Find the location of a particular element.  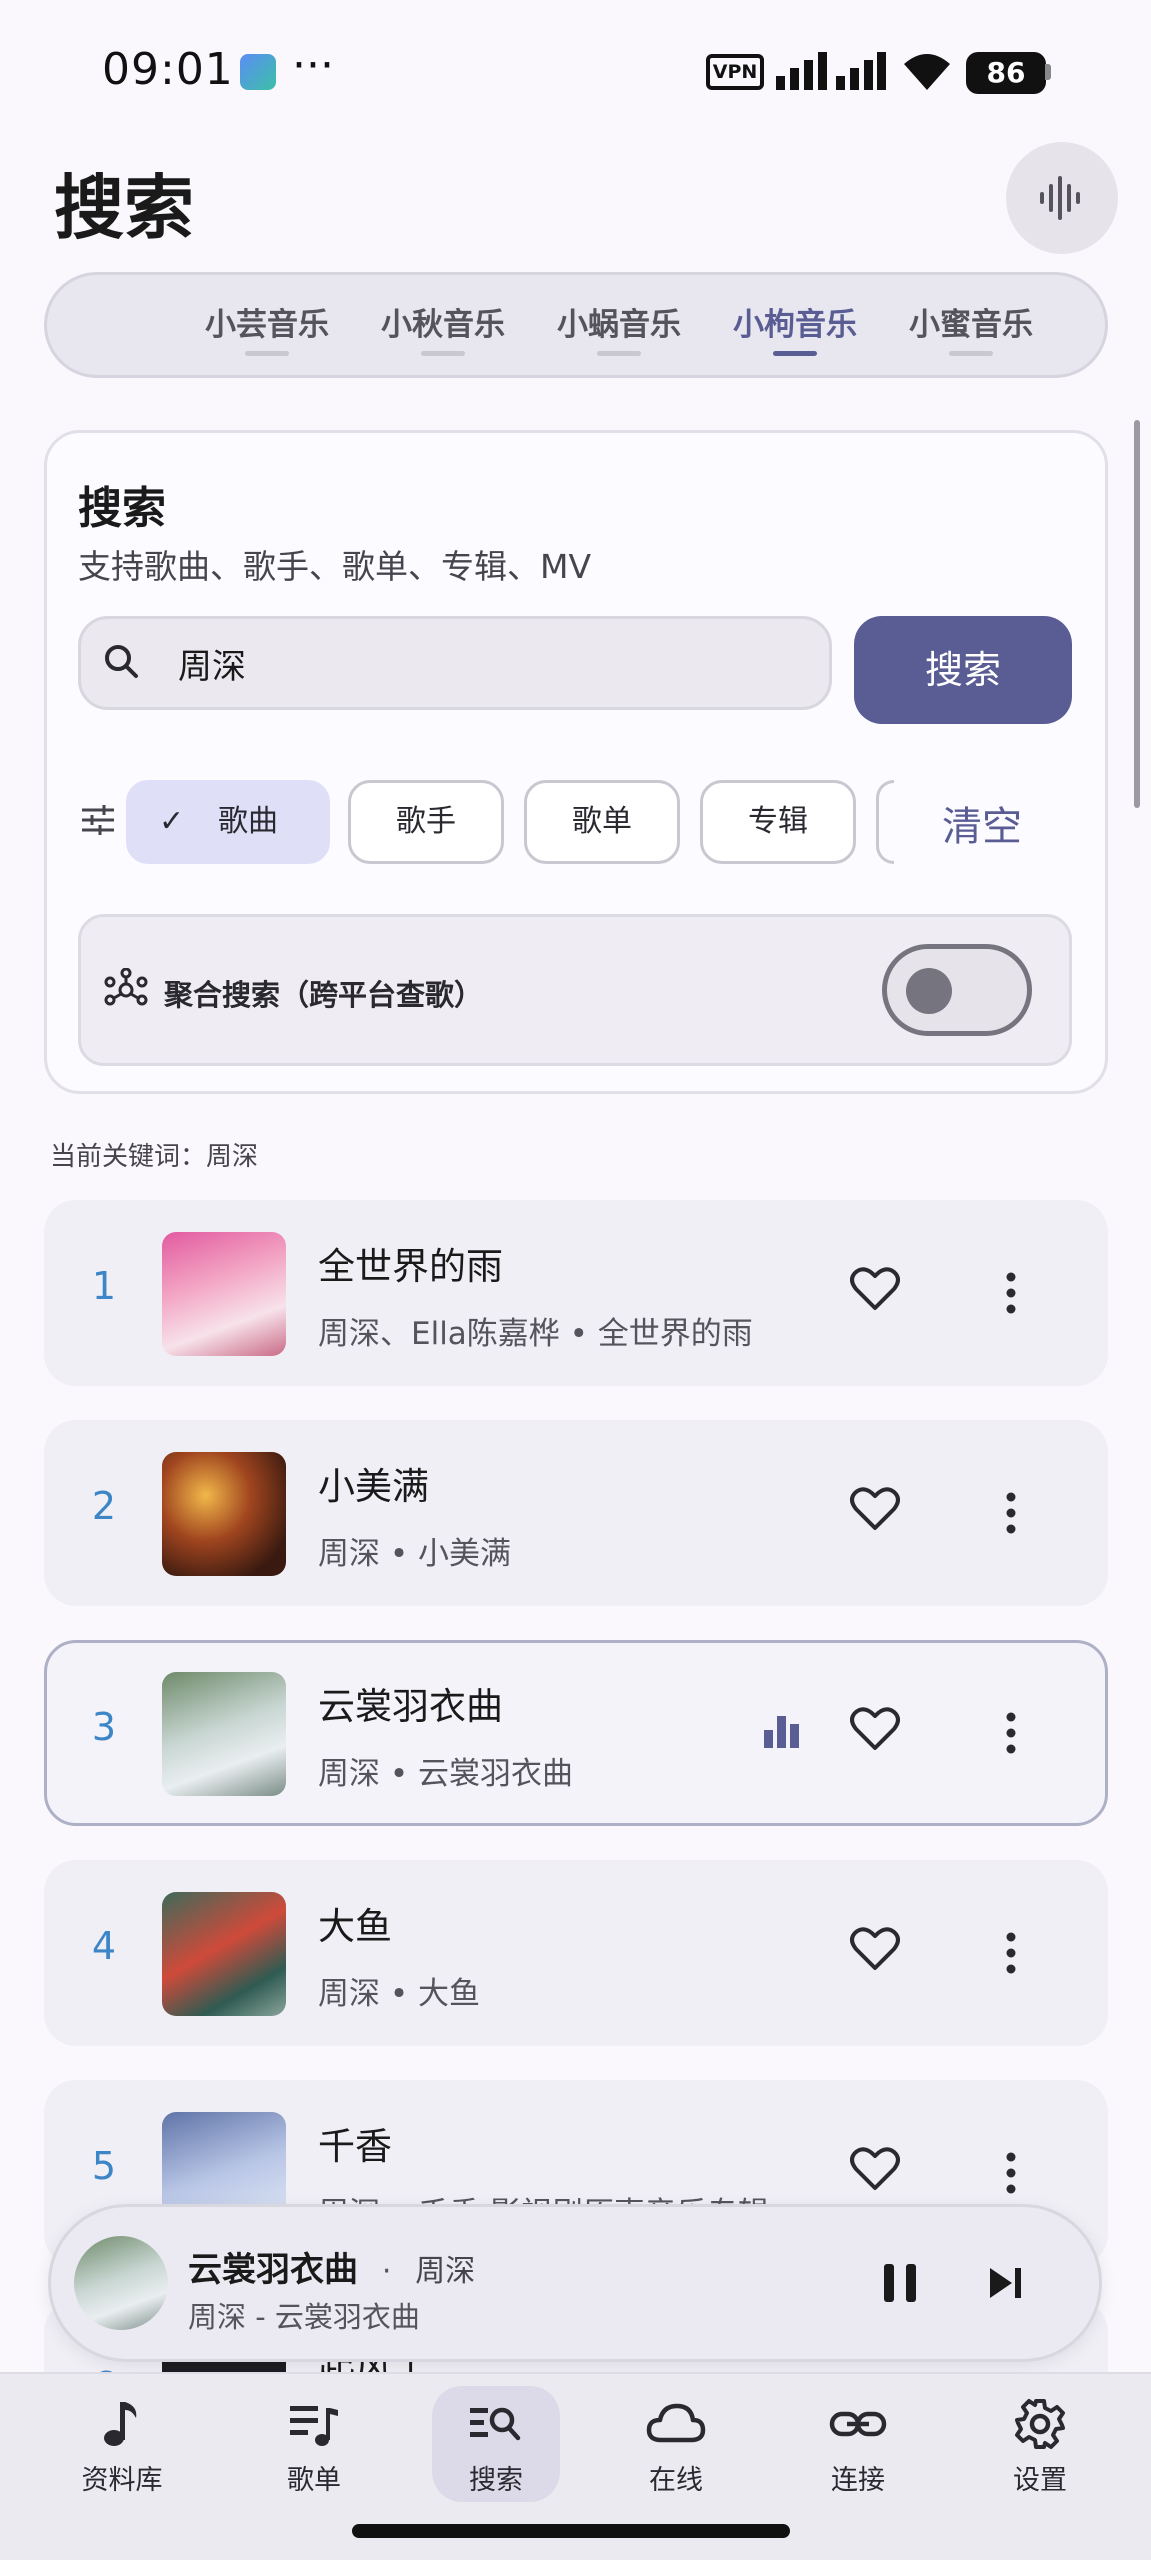

nav-item-library: 资料库 is located at coordinates (122, 2438).